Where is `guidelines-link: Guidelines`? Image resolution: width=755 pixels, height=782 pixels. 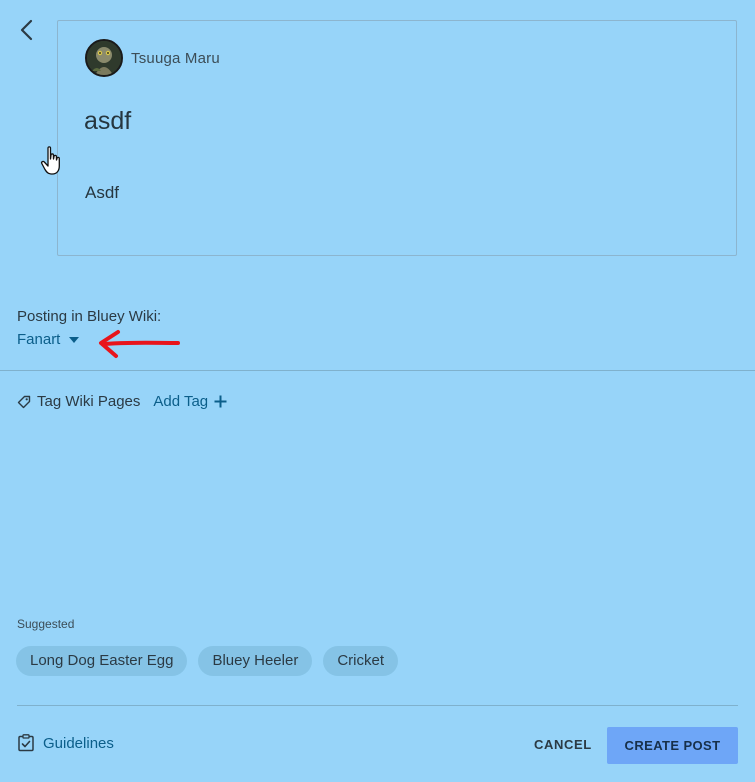 guidelines-link: Guidelines is located at coordinates (65, 743).